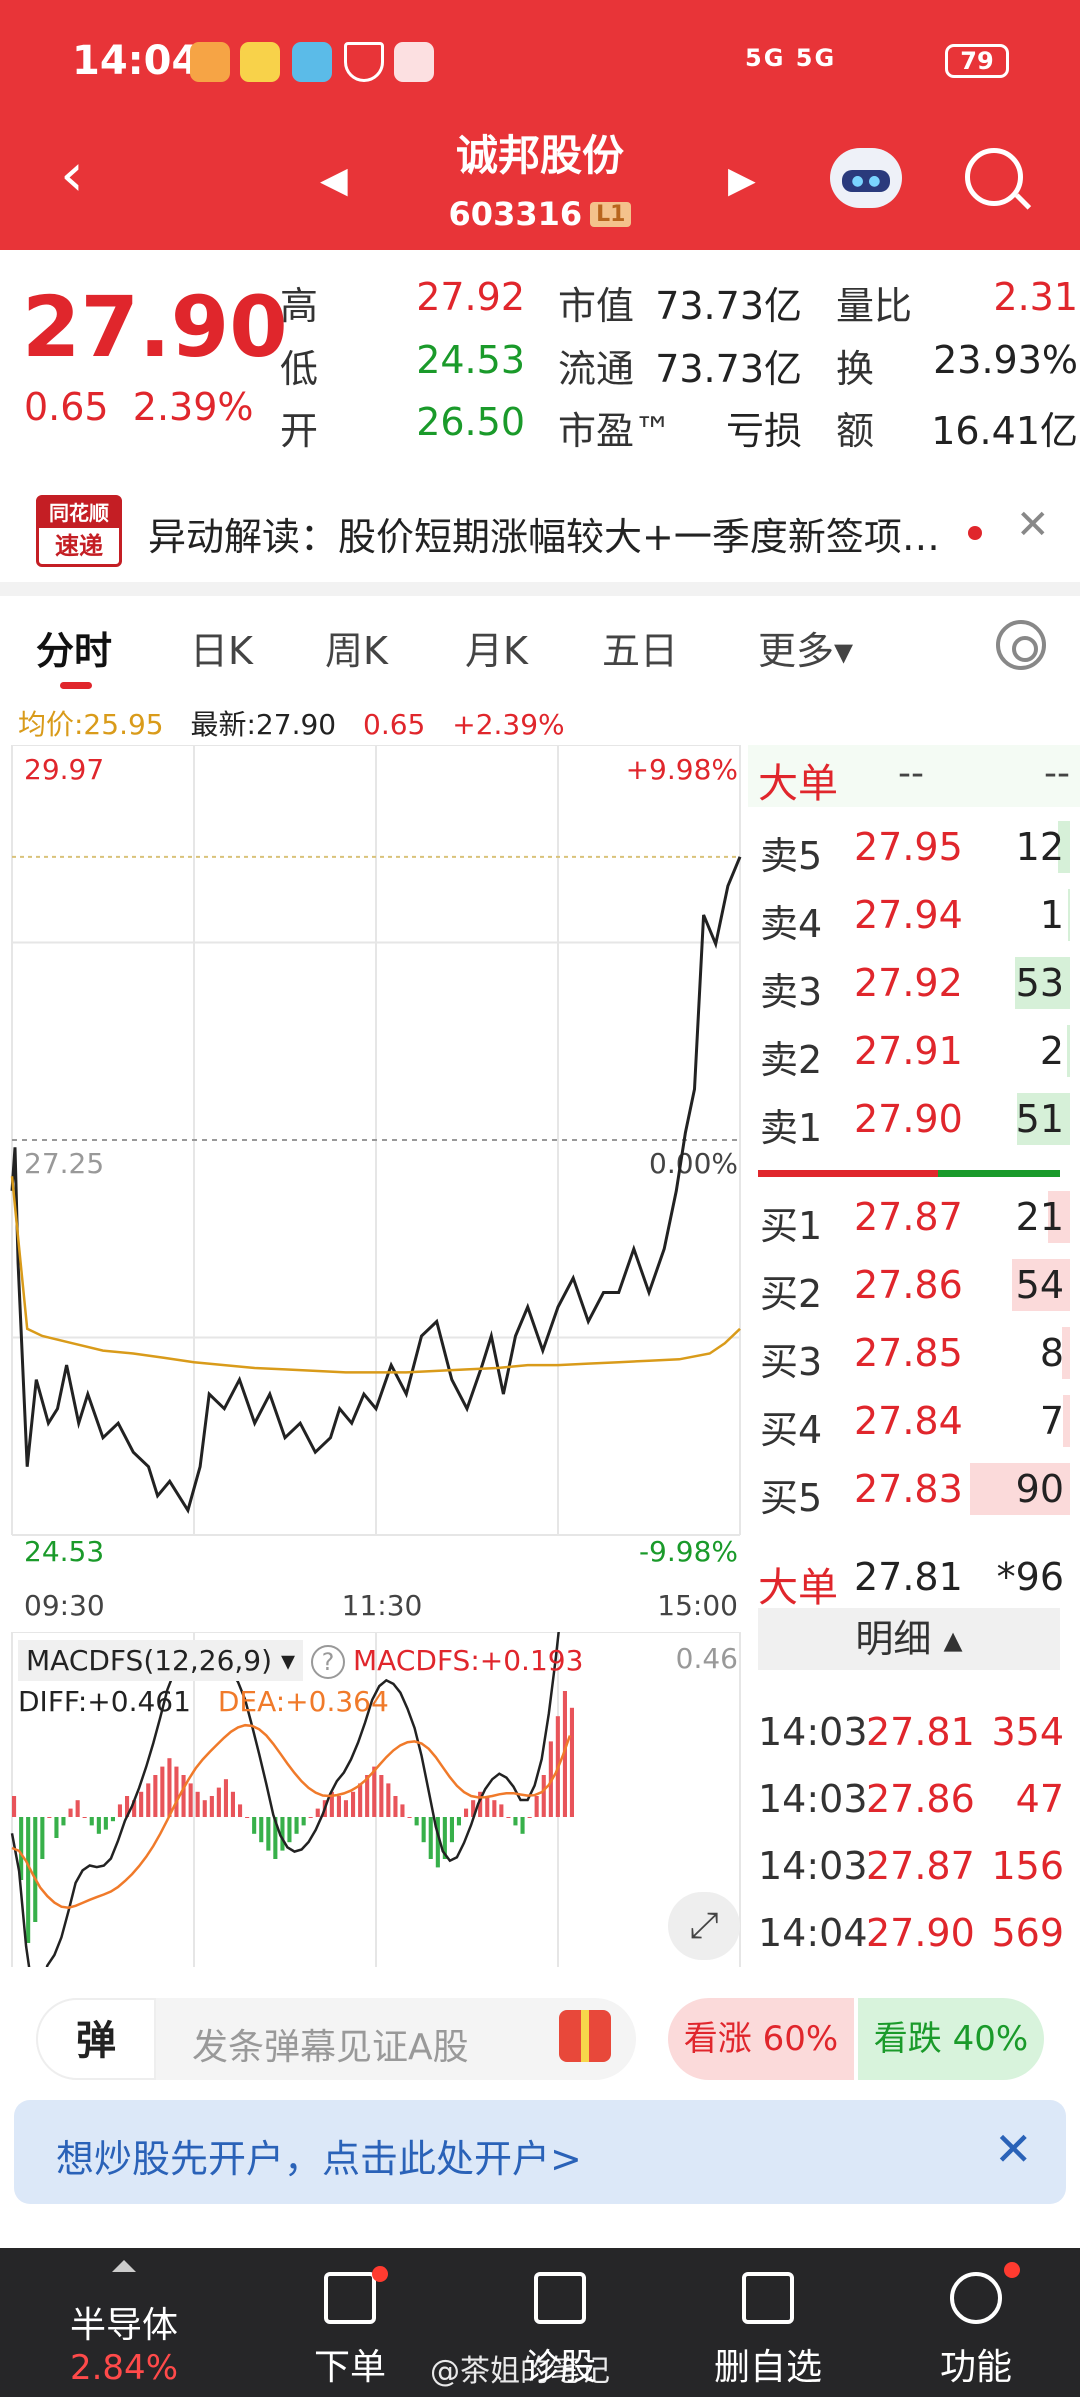 The height and width of the screenshot is (2397, 1080). What do you see at coordinates (994, 177) in the screenshot?
I see `search-icon` at bounding box center [994, 177].